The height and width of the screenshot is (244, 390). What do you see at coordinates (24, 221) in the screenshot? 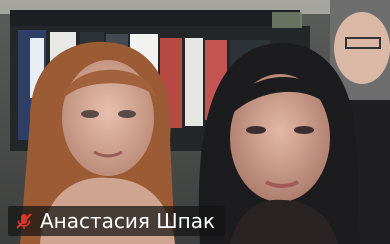
I see `mic-muted-icon` at bounding box center [24, 221].